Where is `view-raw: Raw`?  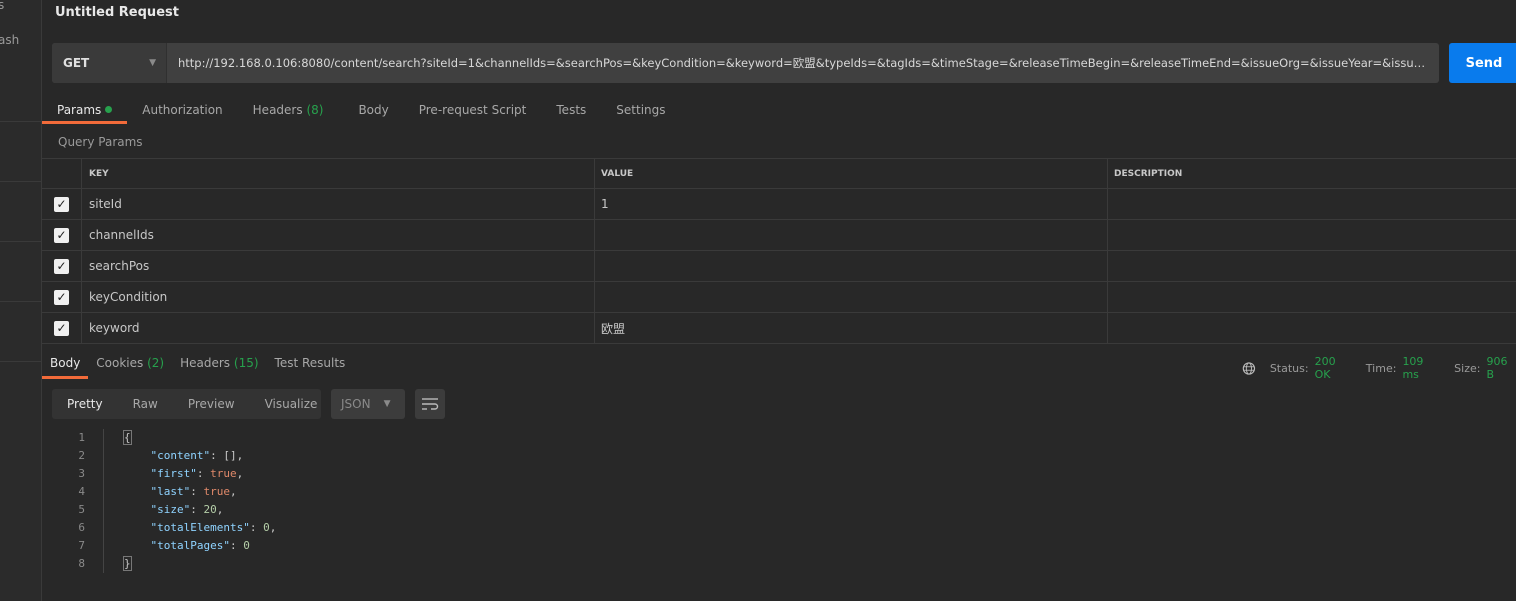
view-raw: Raw is located at coordinates (145, 404).